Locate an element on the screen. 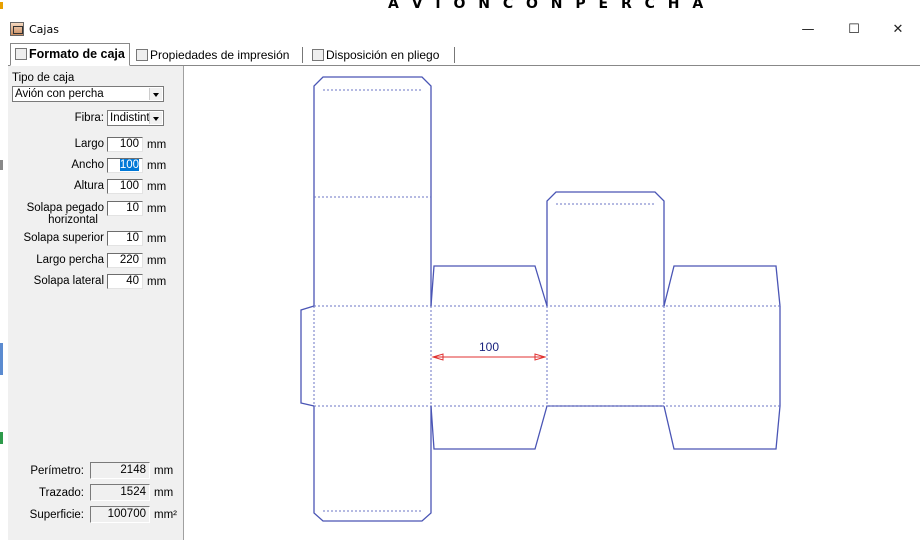 Image resolution: width=920 pixels, height=543 pixels. solapa-lateral-label: Solapa lateral is located at coordinates (68, 281).